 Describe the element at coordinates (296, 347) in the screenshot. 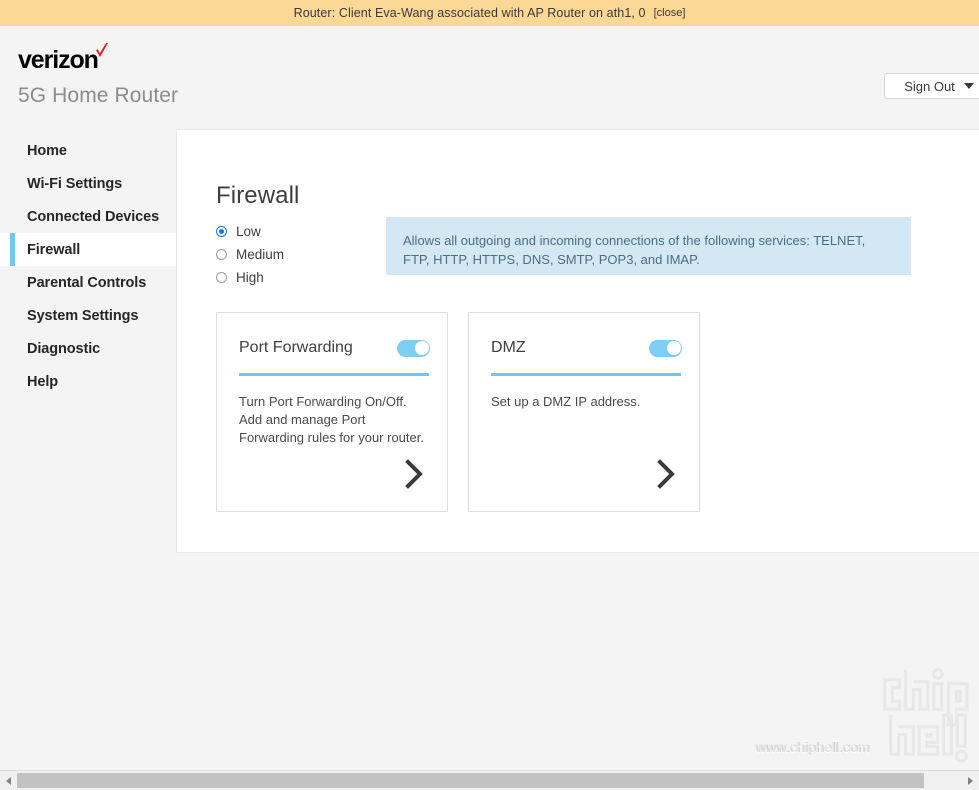

I see `card-title: Port Forwarding` at that location.